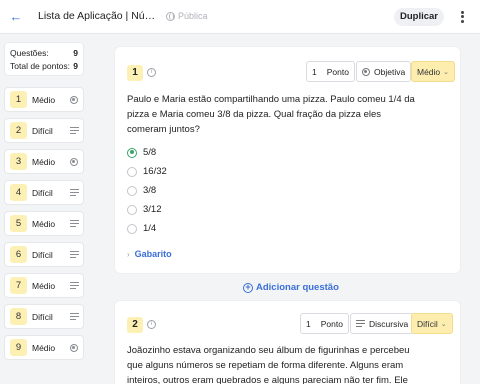 This screenshot has width=480, height=384. What do you see at coordinates (297, 287) in the screenshot?
I see `add-question-label: Adicionar questão` at bounding box center [297, 287].